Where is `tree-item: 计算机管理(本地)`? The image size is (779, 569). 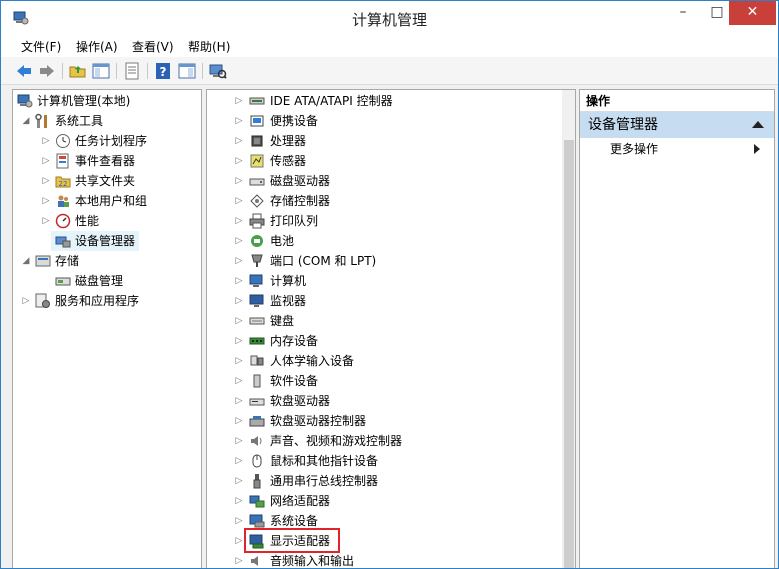
tree-item: 计算机管理(本地) is located at coordinates (107, 101).